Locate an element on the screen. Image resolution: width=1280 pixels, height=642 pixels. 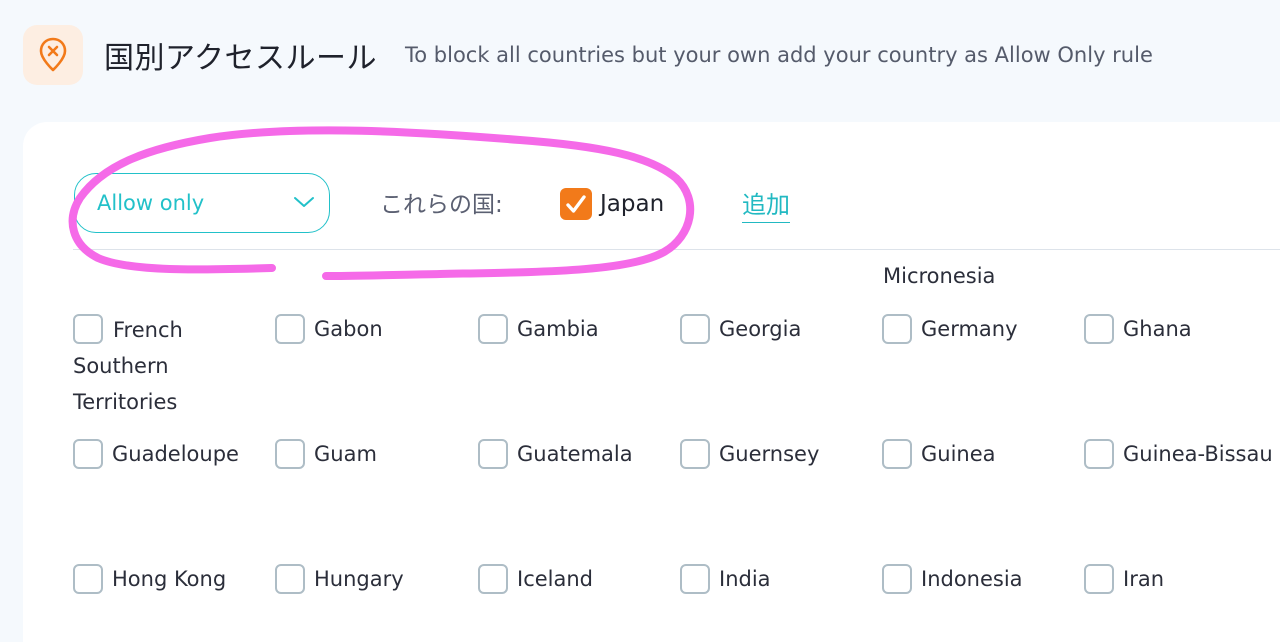
country-option: Ghana is located at coordinates (1138, 330).